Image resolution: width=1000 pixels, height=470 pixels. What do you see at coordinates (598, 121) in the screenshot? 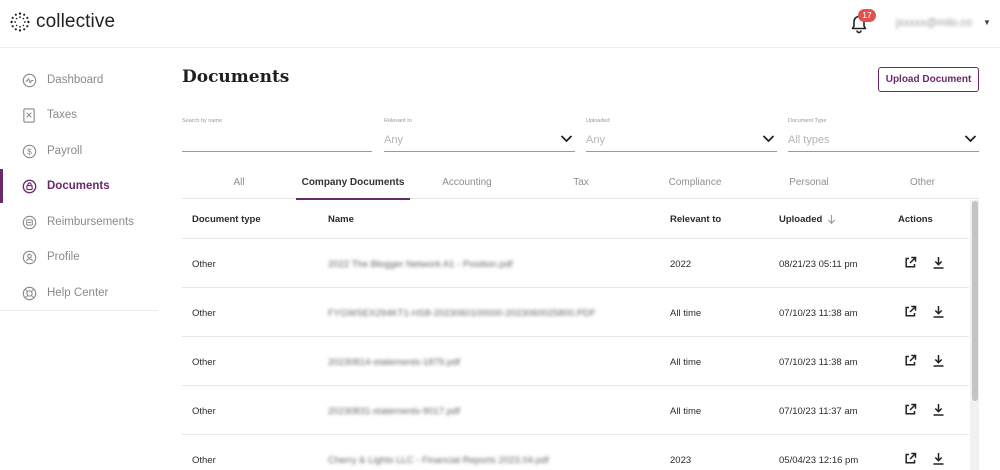
I see `uploaded-filter-label: Uploaded` at bounding box center [598, 121].